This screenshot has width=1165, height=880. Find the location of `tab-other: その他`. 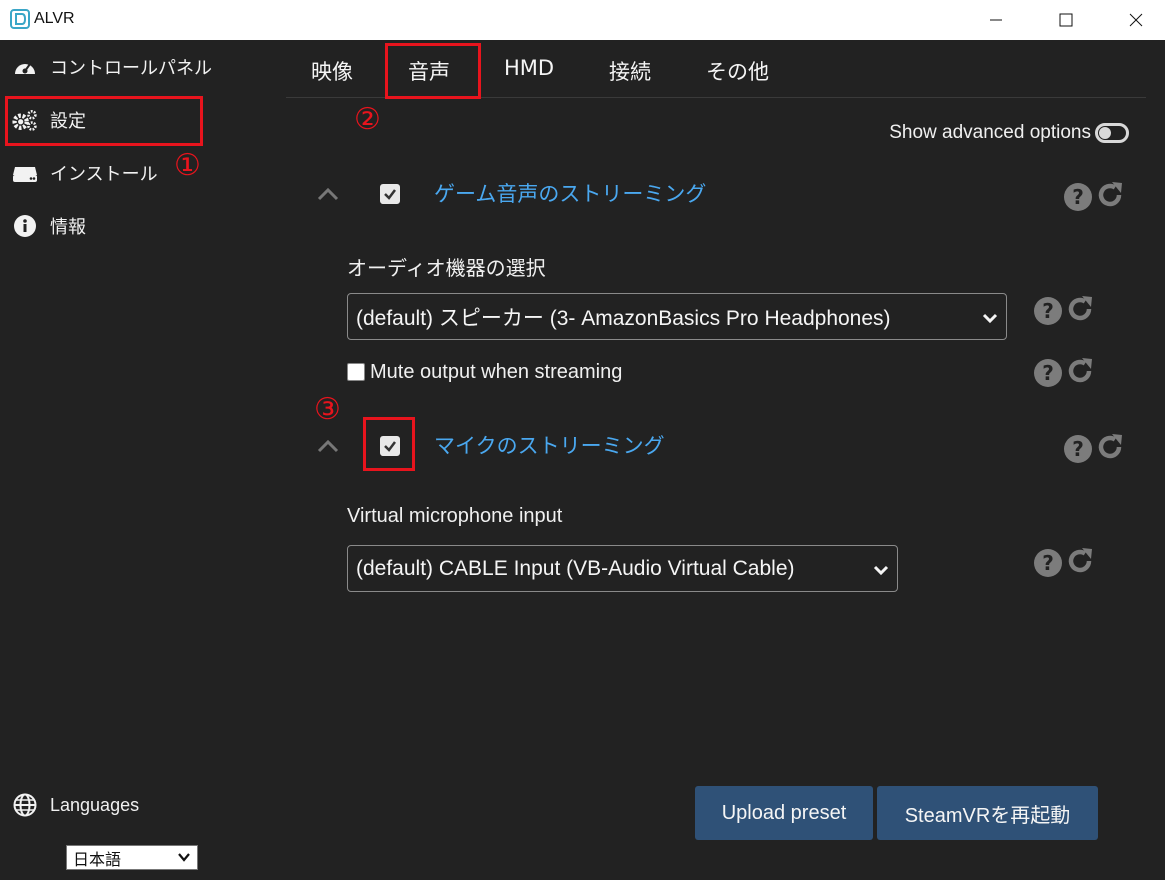

tab-other: その他 is located at coordinates (737, 71).